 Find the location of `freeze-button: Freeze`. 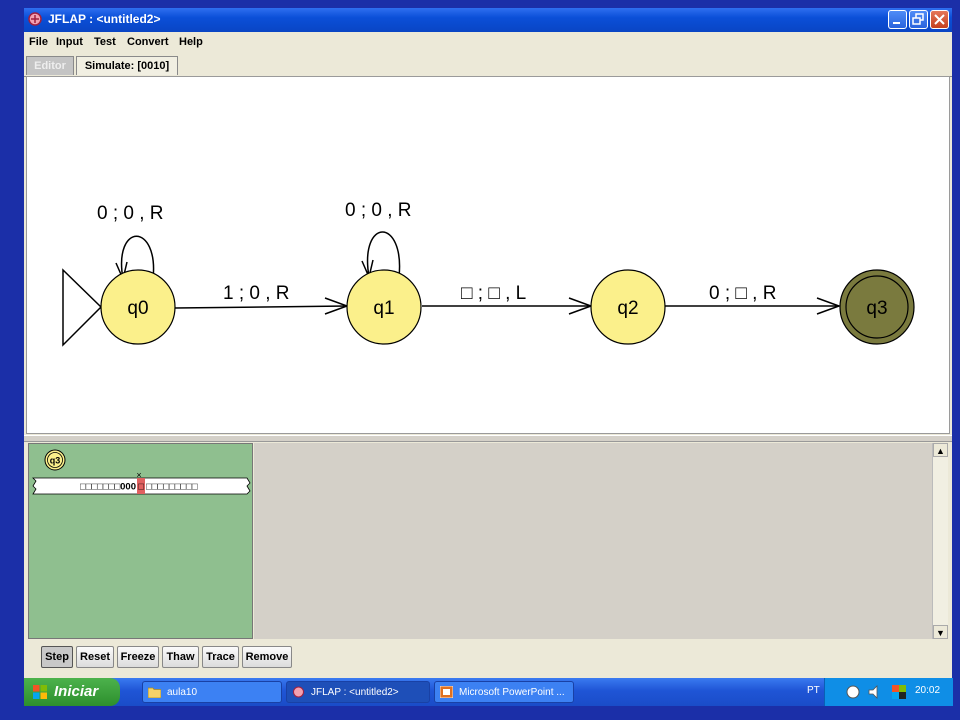

freeze-button: Freeze is located at coordinates (138, 657).